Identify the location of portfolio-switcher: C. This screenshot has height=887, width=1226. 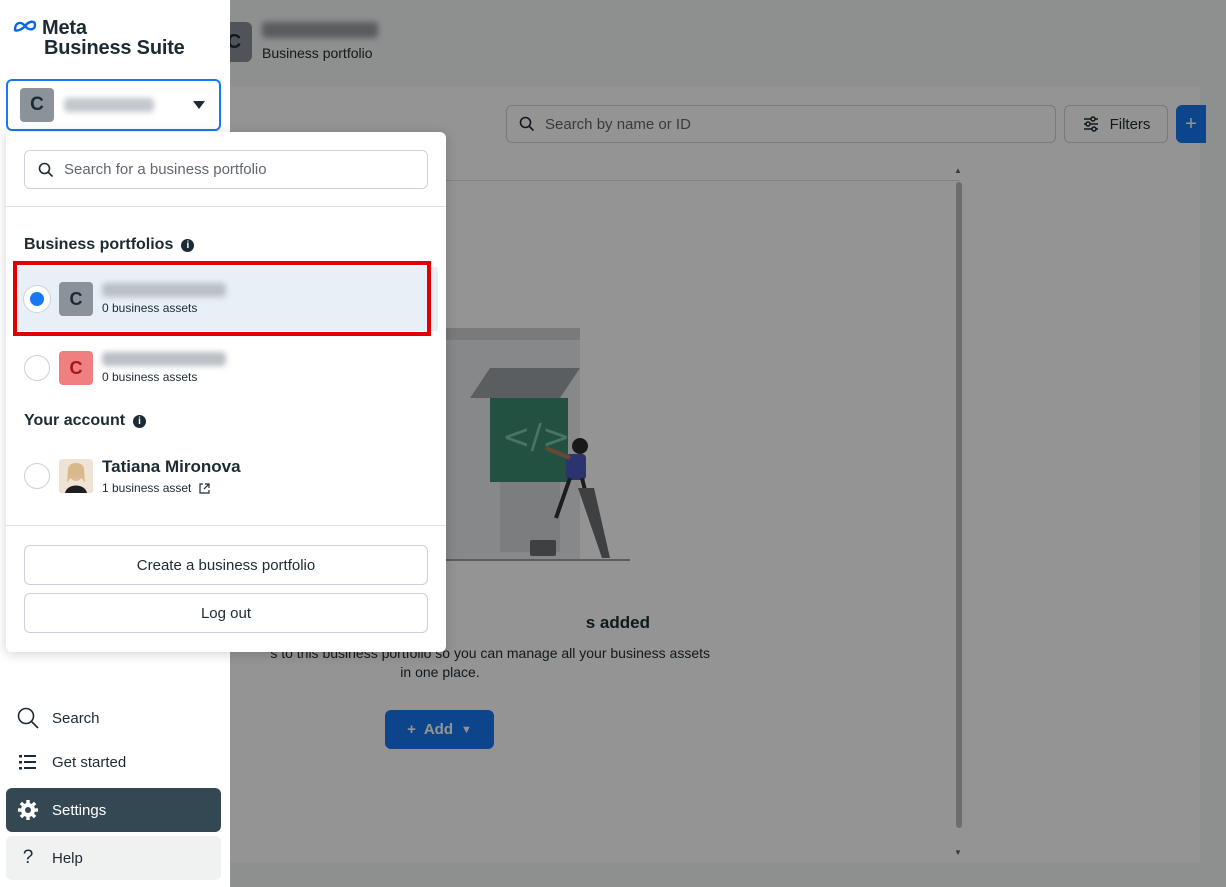
(113, 105).